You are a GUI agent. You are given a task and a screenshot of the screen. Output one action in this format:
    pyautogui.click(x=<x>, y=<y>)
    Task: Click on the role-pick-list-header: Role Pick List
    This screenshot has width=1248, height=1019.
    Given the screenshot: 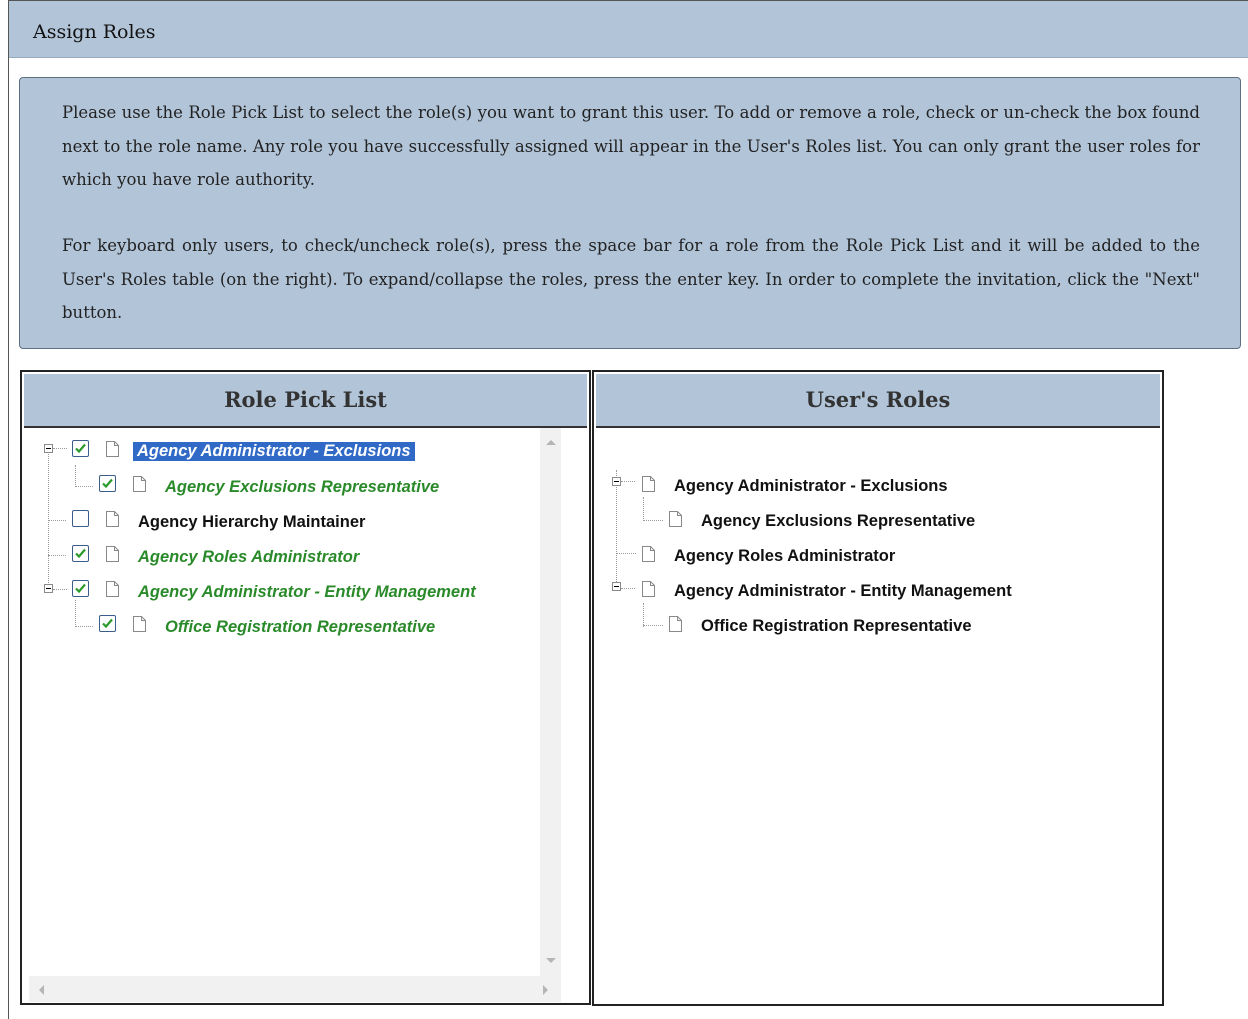 What is the action you would take?
    pyautogui.click(x=305, y=401)
    